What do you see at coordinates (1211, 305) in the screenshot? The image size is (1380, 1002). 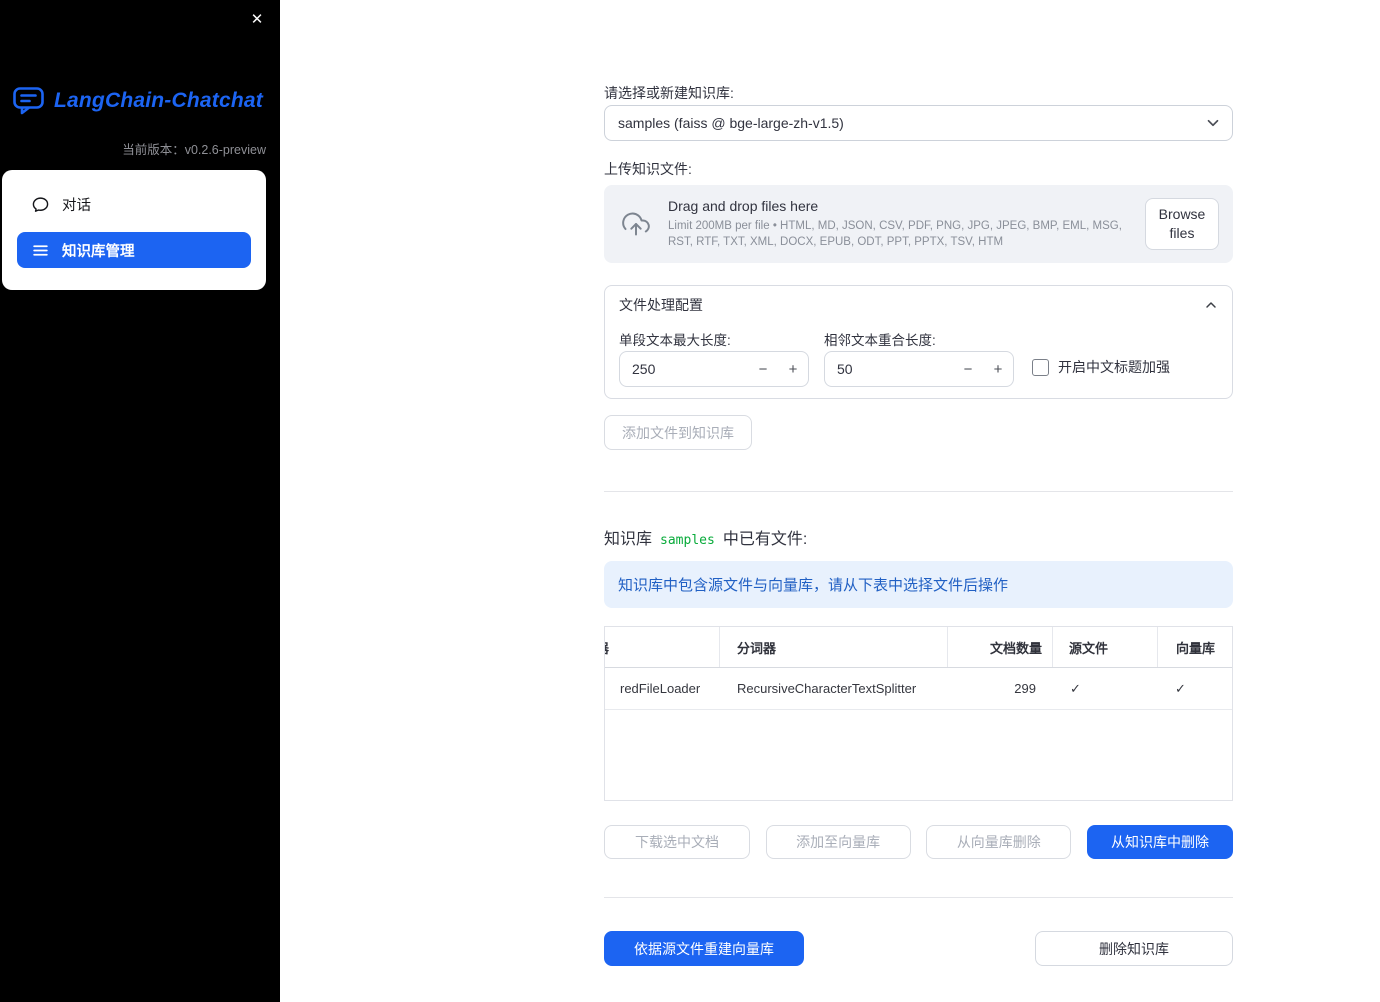 I see `chevron-up-icon` at bounding box center [1211, 305].